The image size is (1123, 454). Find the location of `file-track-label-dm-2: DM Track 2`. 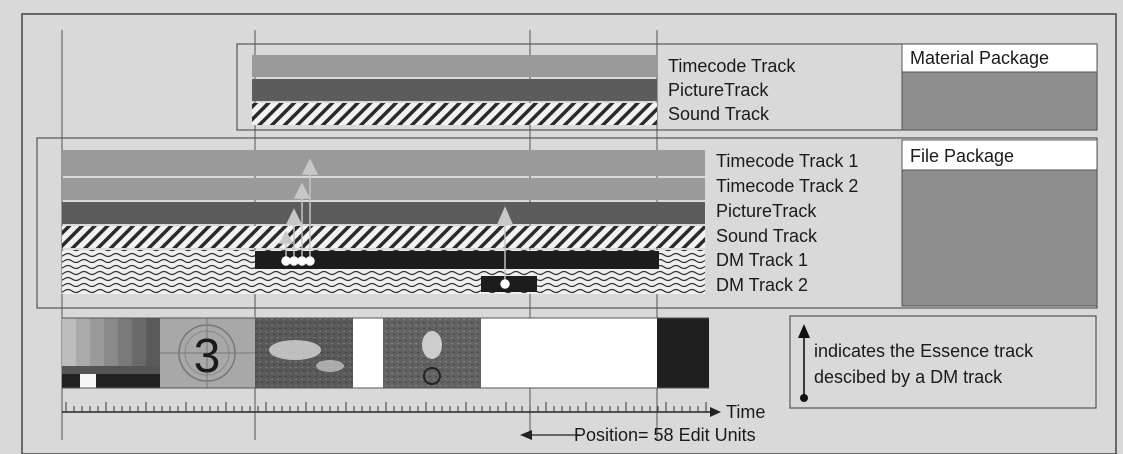

file-track-label-dm-2: DM Track 2 is located at coordinates (762, 285).